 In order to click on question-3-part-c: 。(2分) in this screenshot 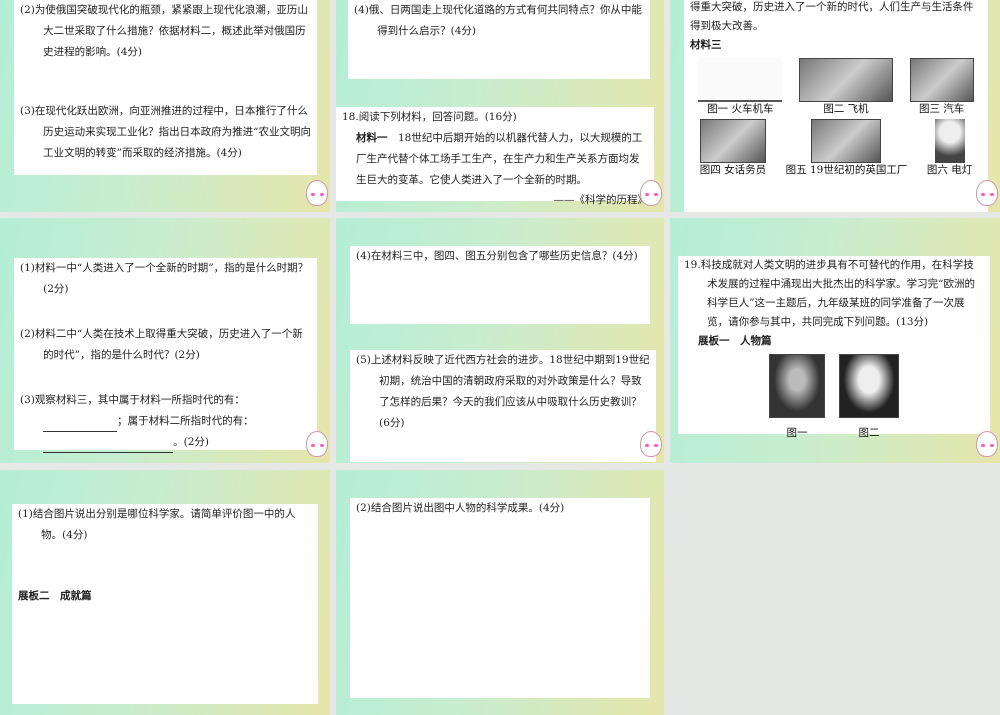, I will do `click(191, 442)`.